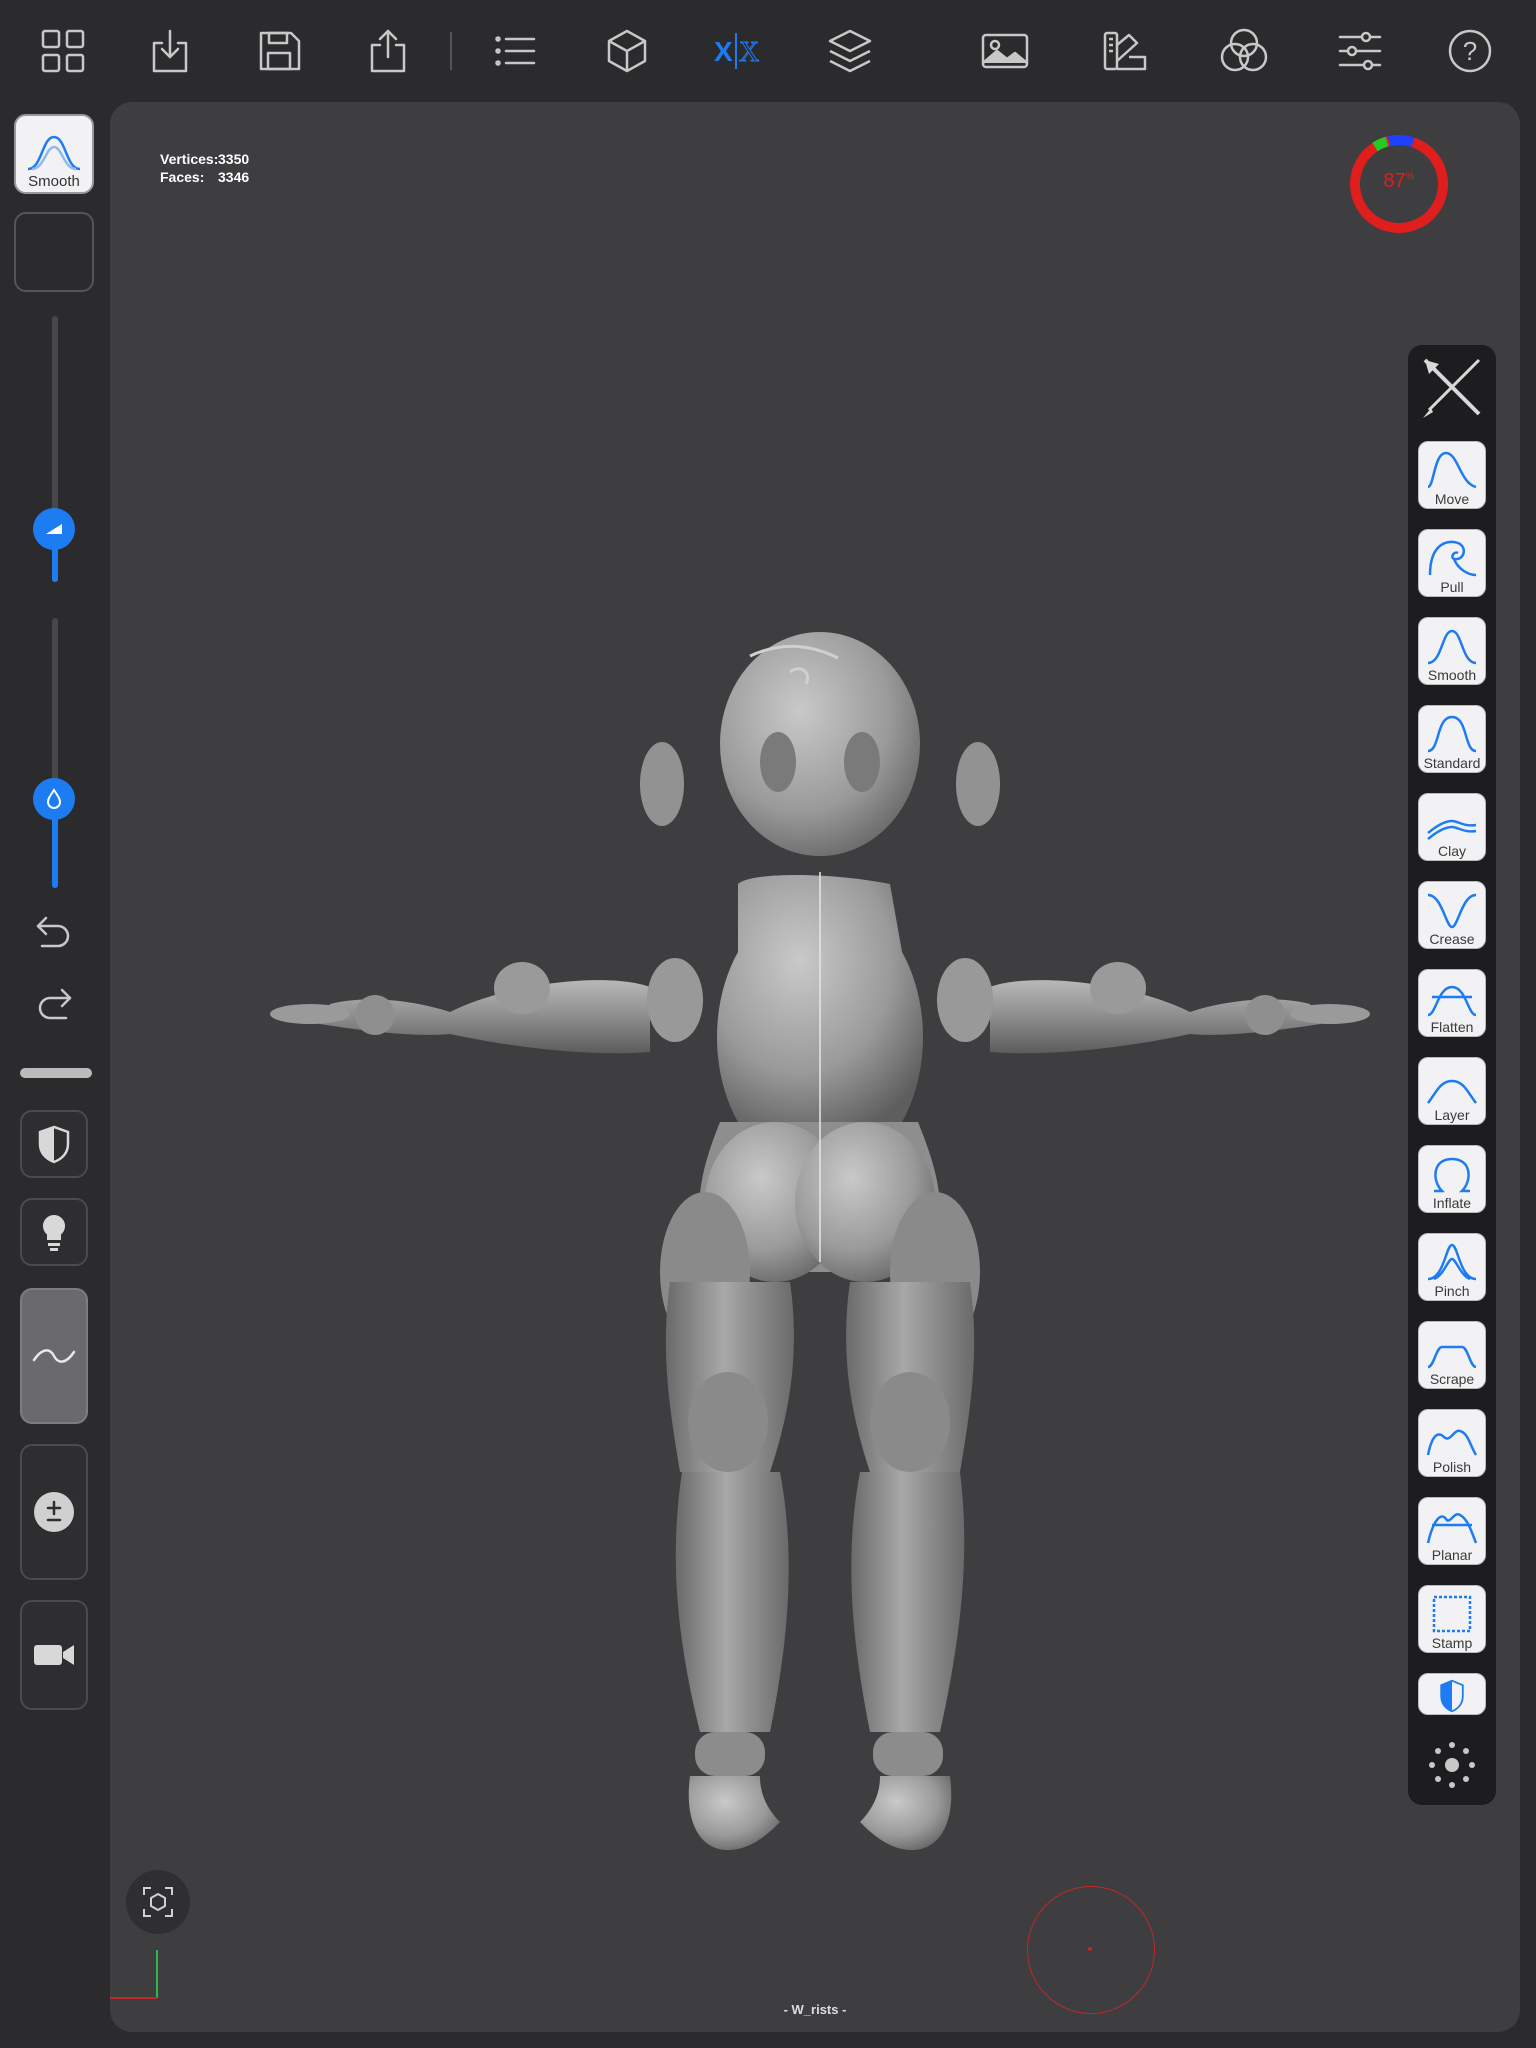 This screenshot has height=2048, width=1536. I want to click on tool-mask, so click(1452, 1694).